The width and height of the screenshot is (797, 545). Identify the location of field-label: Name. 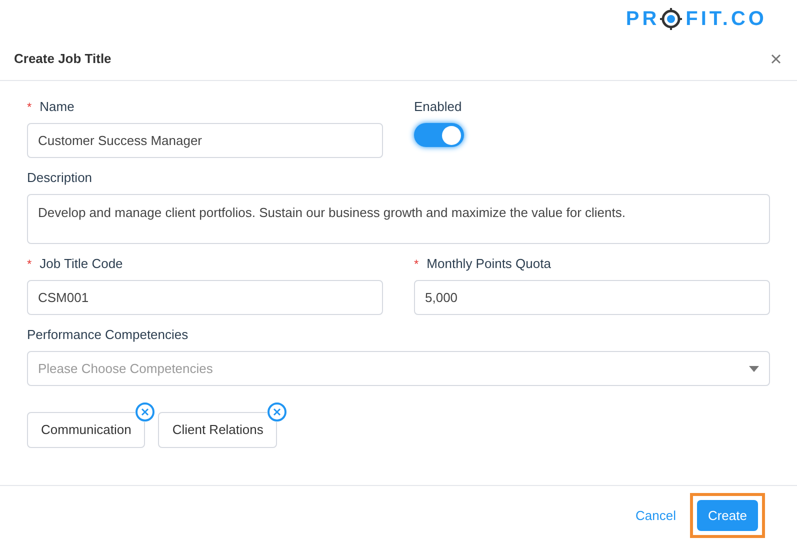
(57, 107).